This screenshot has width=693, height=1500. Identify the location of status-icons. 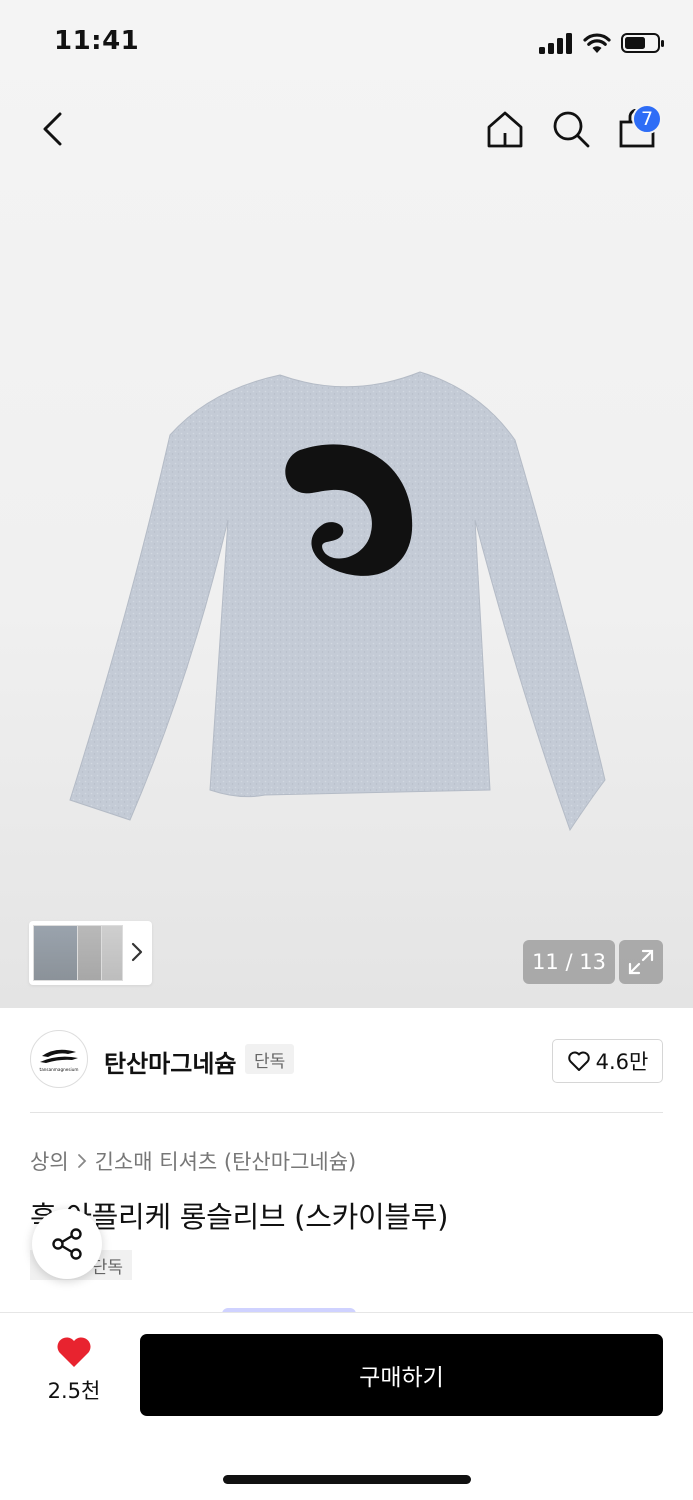
(602, 43).